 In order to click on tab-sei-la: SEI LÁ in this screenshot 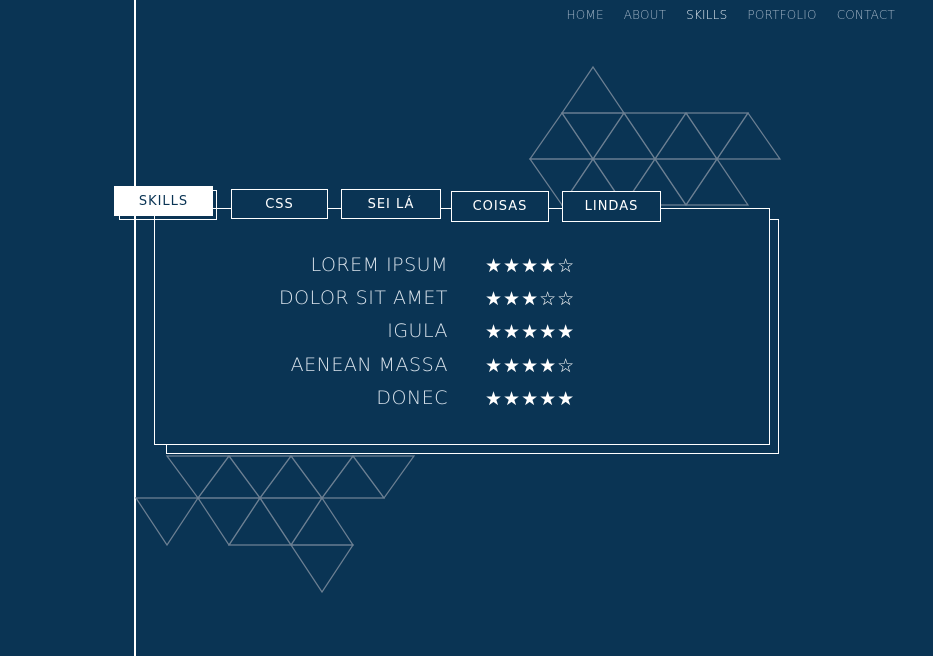, I will do `click(391, 204)`.